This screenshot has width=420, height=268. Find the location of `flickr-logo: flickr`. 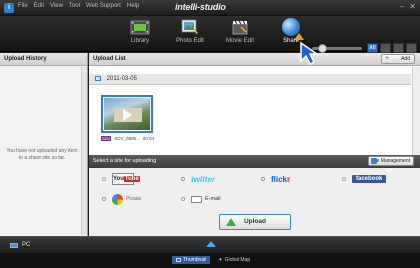

flickr-logo: flickr is located at coordinates (280, 179).